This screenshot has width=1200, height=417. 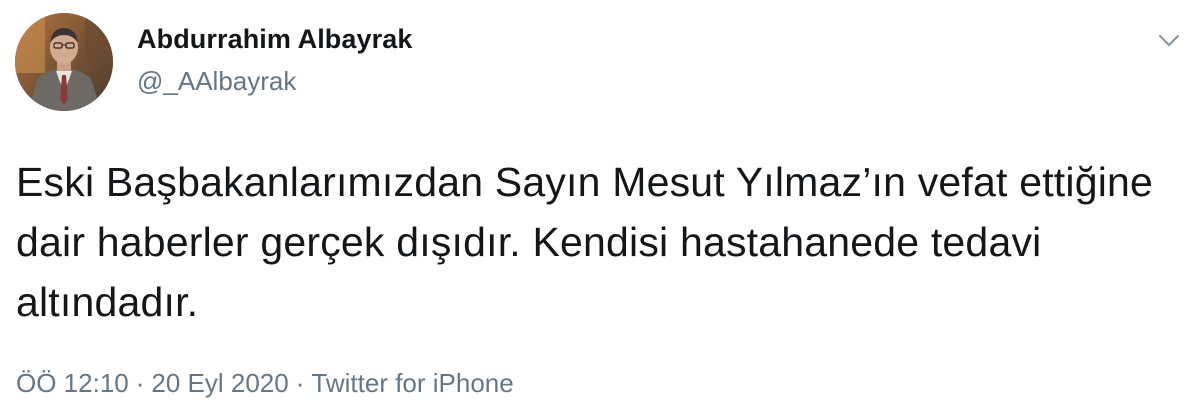 I want to click on avatar, so click(x=64, y=62).